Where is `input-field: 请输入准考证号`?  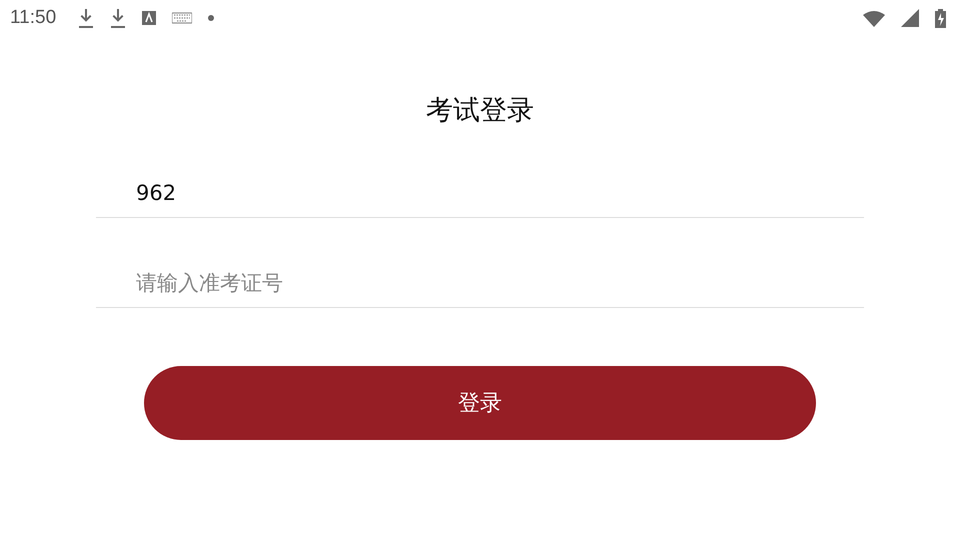 input-field: 请输入准考证号 is located at coordinates (480, 276).